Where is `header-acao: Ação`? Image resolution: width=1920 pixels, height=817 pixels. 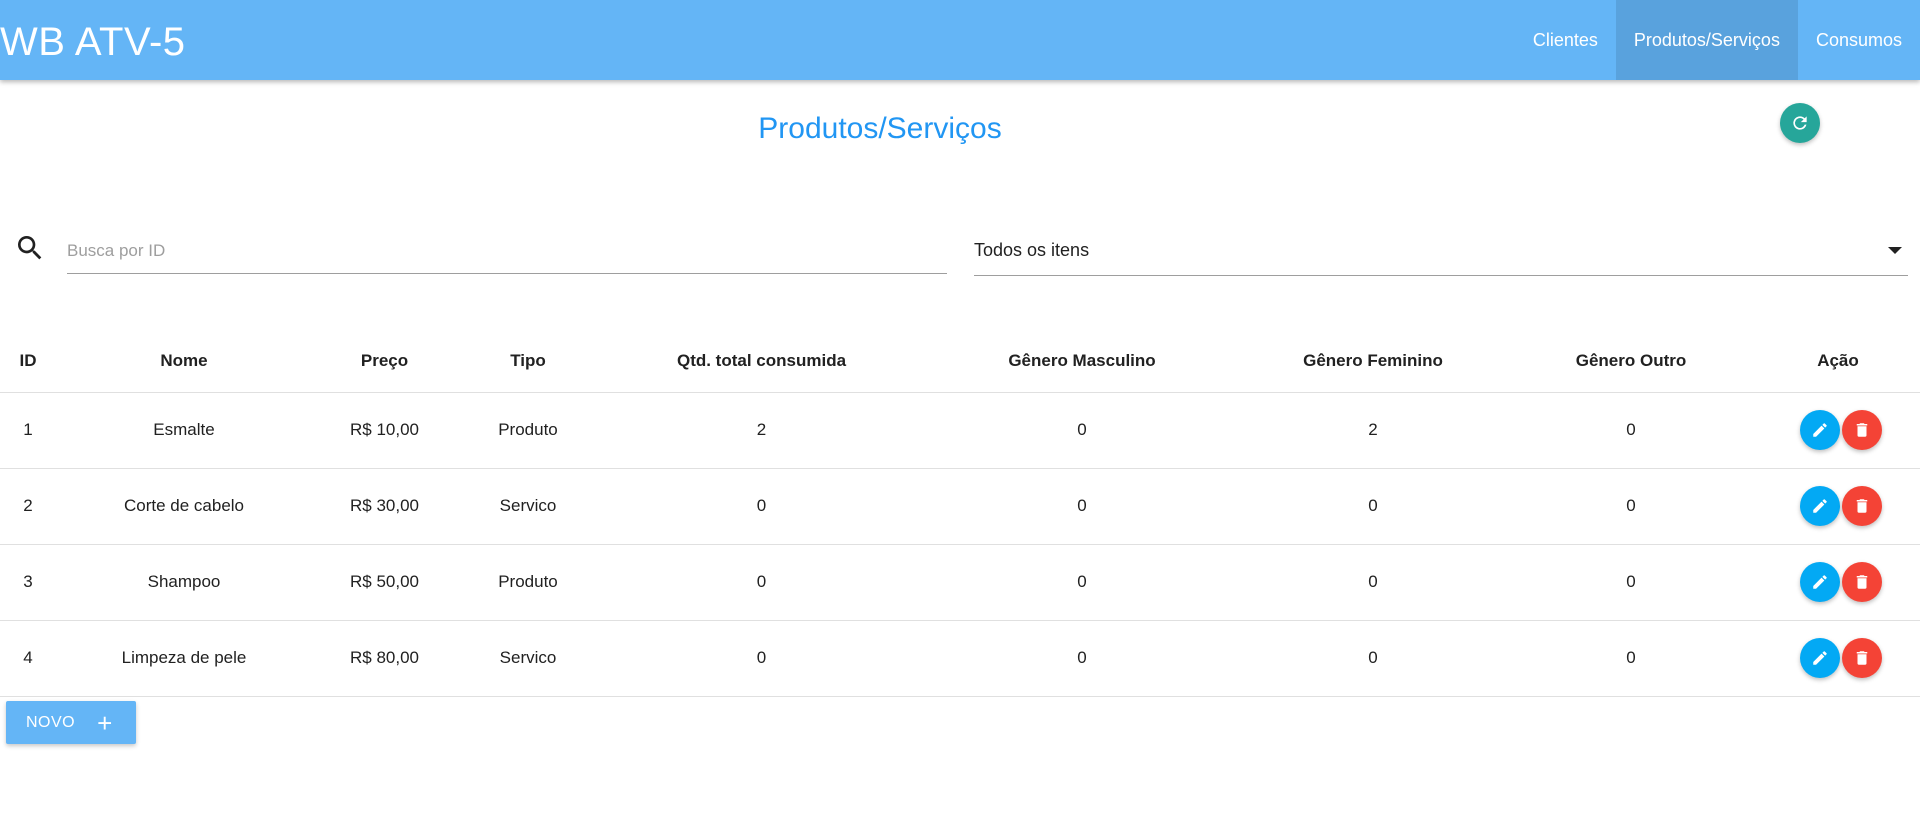
header-acao: Ação is located at coordinates (1838, 361).